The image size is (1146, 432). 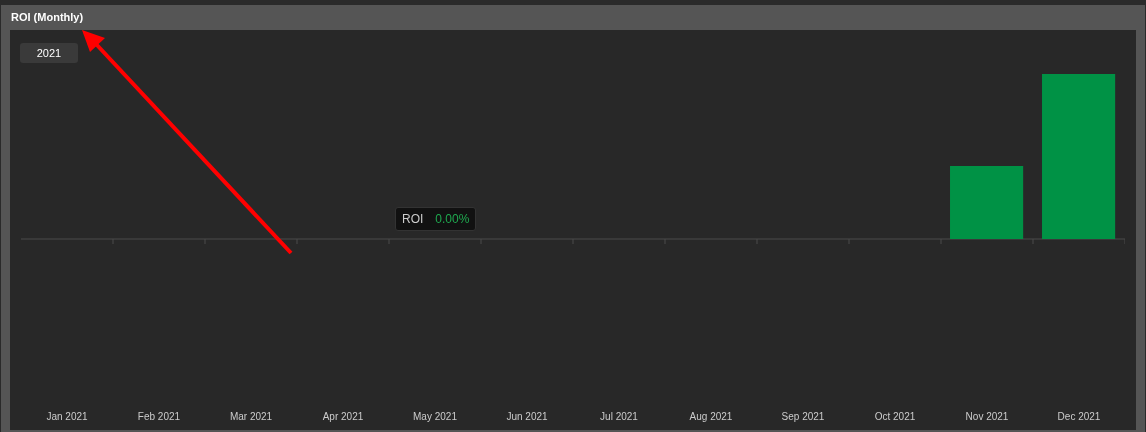 I want to click on month-label: Mar 2021, so click(x=251, y=417).